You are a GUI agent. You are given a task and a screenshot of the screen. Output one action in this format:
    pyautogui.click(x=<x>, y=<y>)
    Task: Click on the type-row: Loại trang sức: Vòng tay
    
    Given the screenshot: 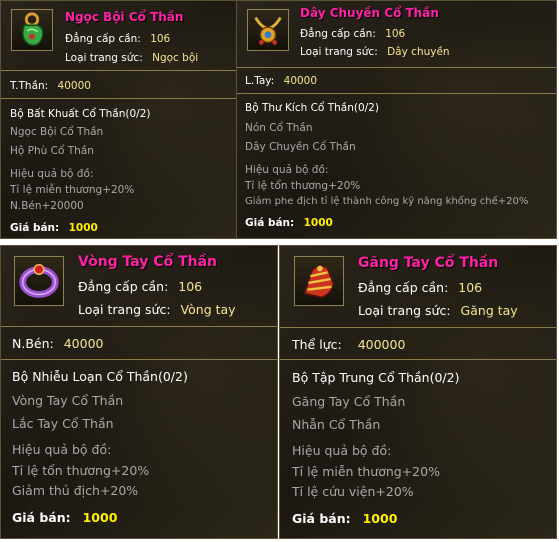 What is the action you would take?
    pyautogui.click(x=157, y=309)
    